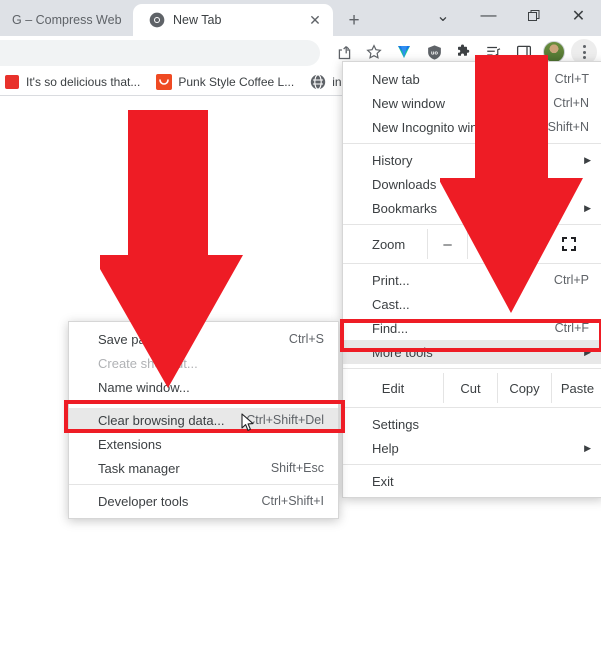 The image size is (601, 649). Describe the element at coordinates (157, 20) in the screenshot. I see `chrome-favicon` at that location.